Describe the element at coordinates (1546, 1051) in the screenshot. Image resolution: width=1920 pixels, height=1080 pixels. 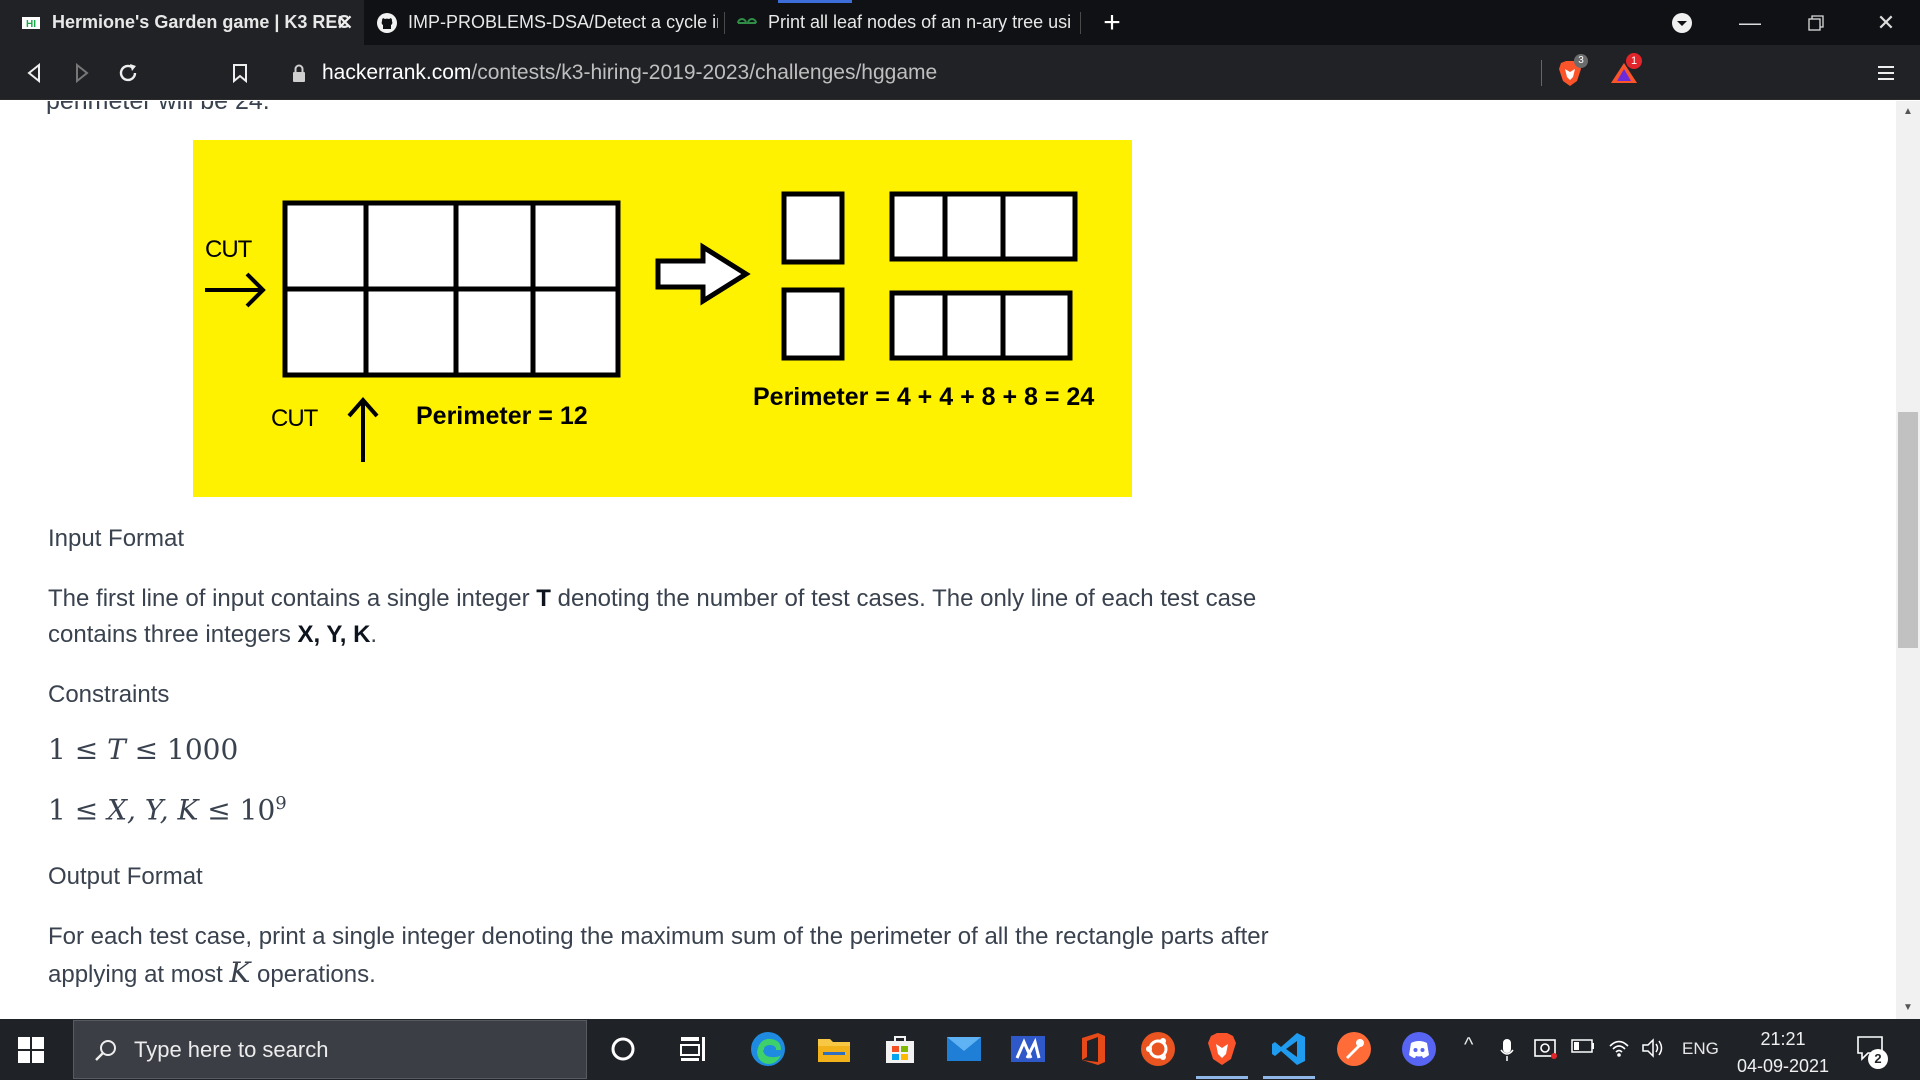
I see `meet-now-icon` at that location.